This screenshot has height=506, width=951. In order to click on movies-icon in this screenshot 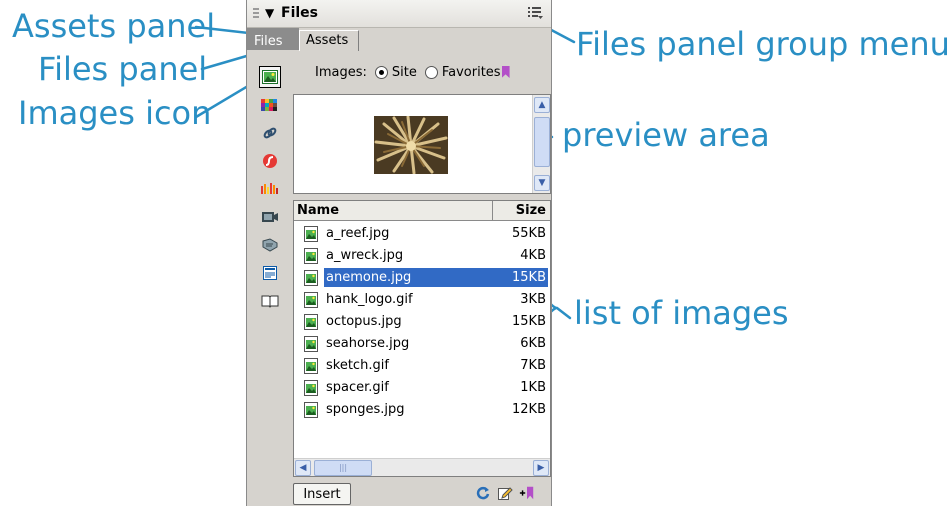, I will do `click(270, 217)`.